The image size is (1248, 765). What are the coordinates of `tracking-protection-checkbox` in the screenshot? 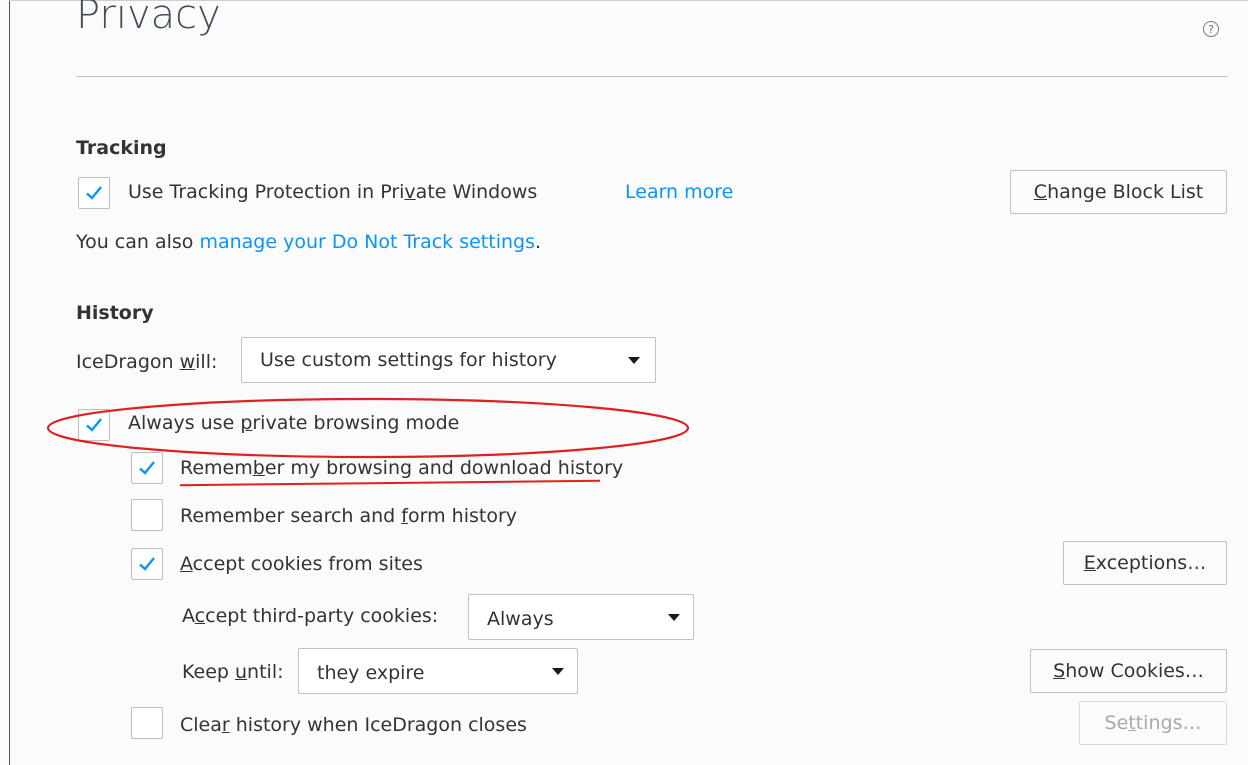 It's located at (94, 193).